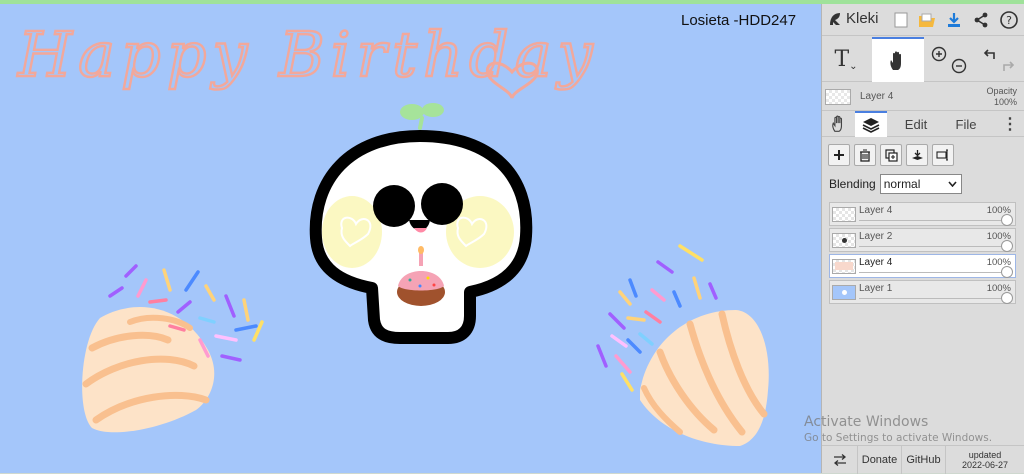  Describe the element at coordinates (835, 18) in the screenshot. I see `kleki-logo-icon` at that location.